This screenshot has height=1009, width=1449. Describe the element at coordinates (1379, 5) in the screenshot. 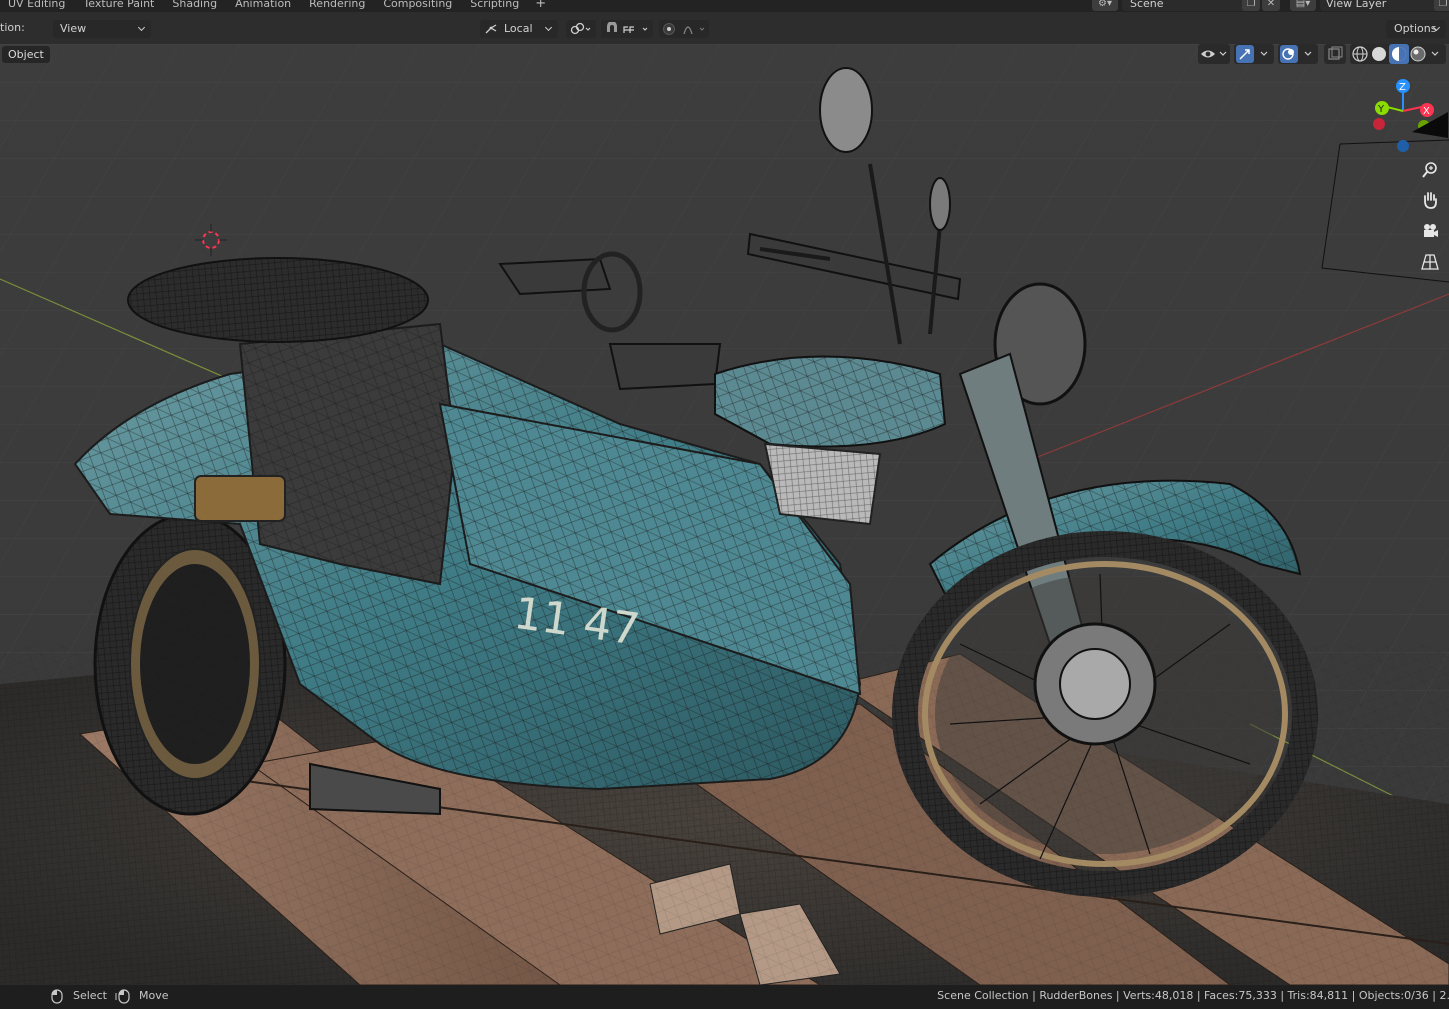

I see `view-layer-name-field: View Layer` at that location.